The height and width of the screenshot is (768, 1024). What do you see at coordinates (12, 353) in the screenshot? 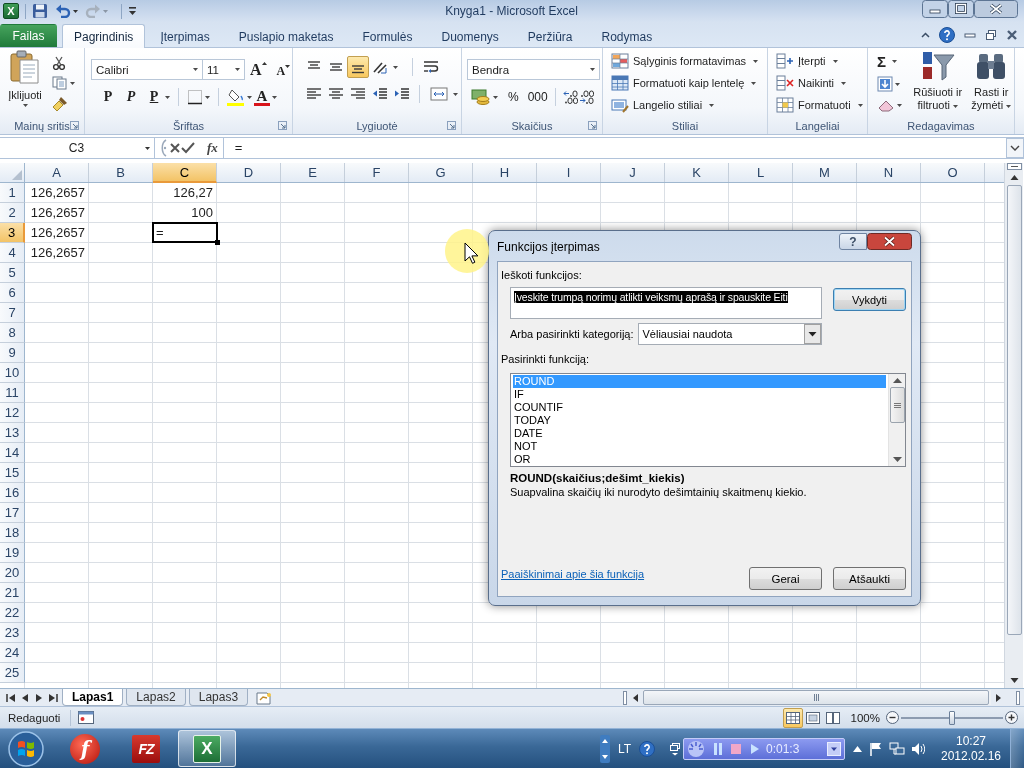
I see `row-header: 9` at bounding box center [12, 353].